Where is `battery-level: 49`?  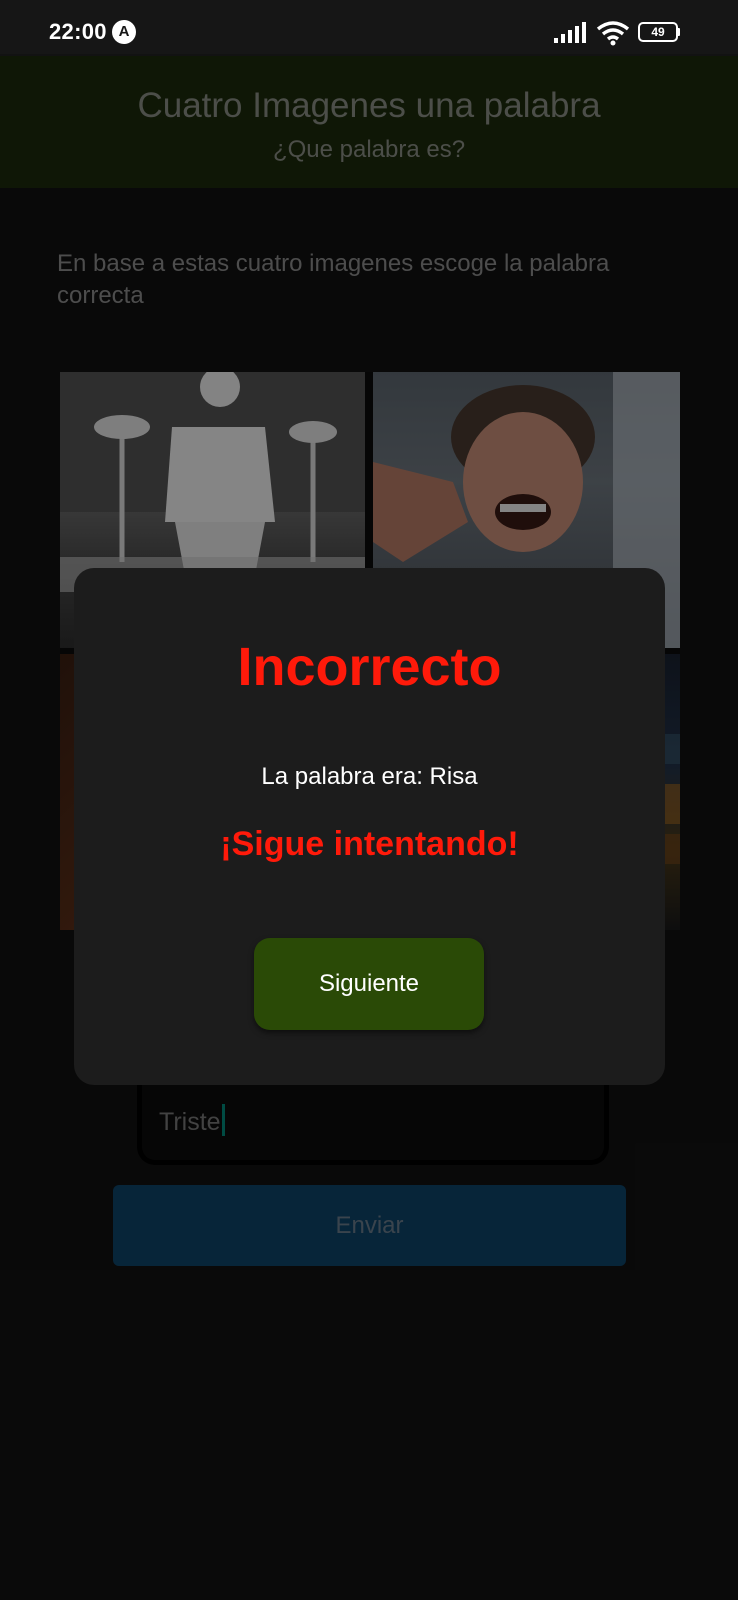 battery-level: 49 is located at coordinates (658, 32).